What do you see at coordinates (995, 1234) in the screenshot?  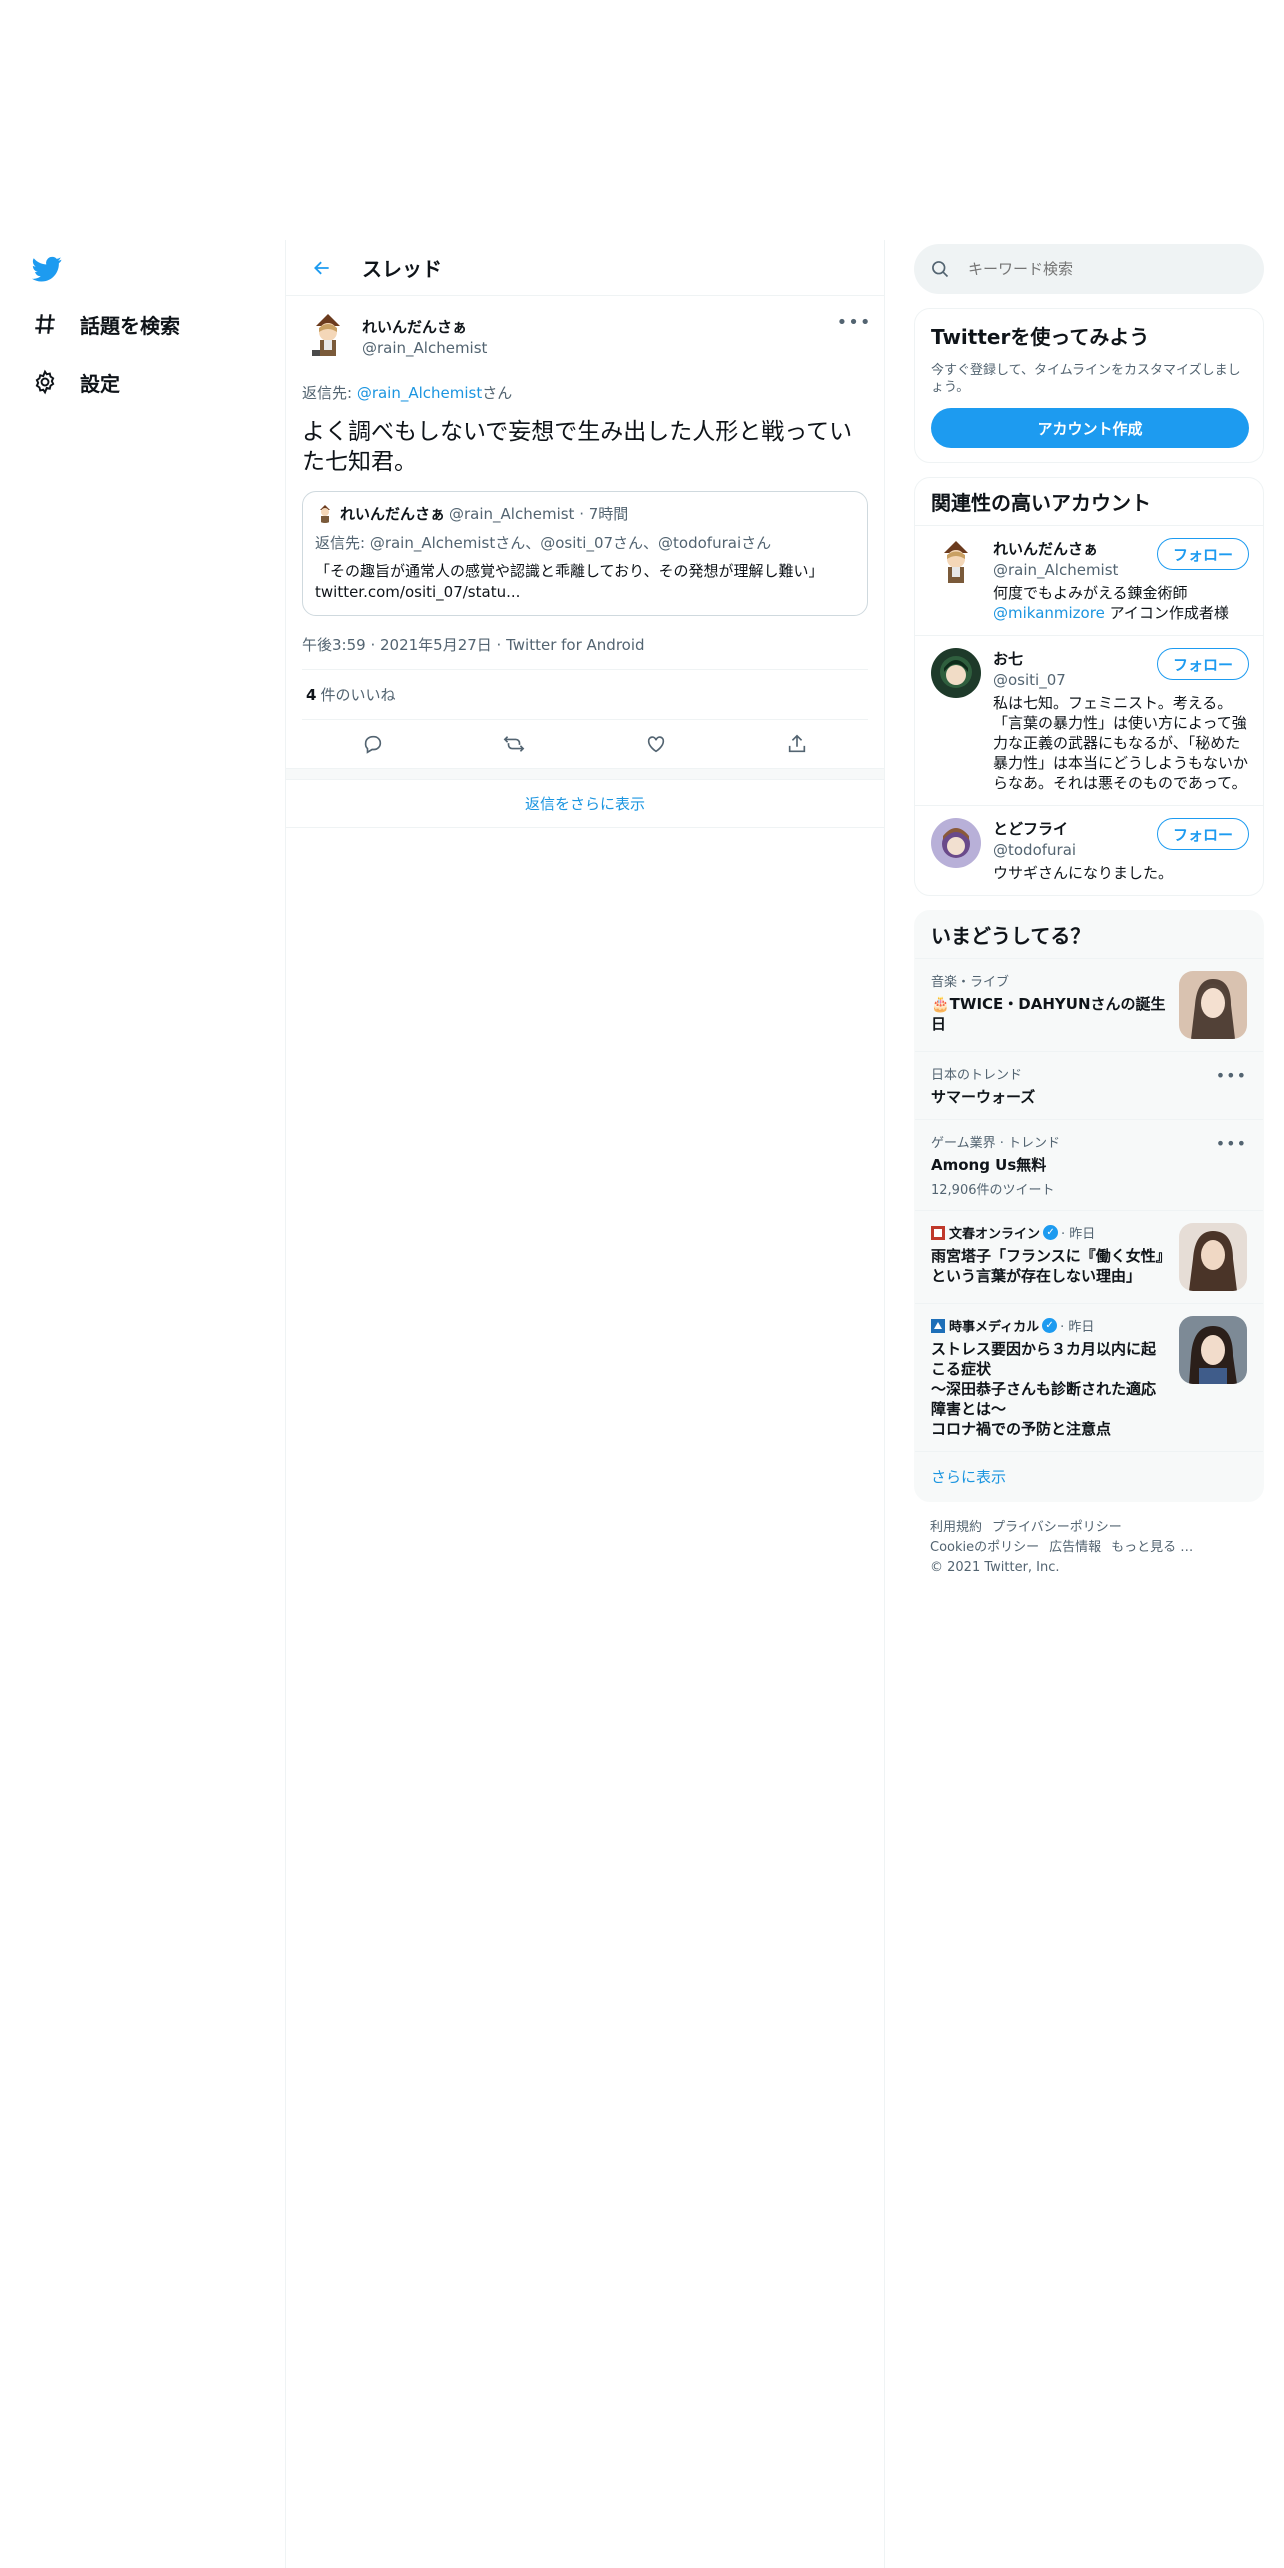 I see `trend-source: 文春オンライン` at bounding box center [995, 1234].